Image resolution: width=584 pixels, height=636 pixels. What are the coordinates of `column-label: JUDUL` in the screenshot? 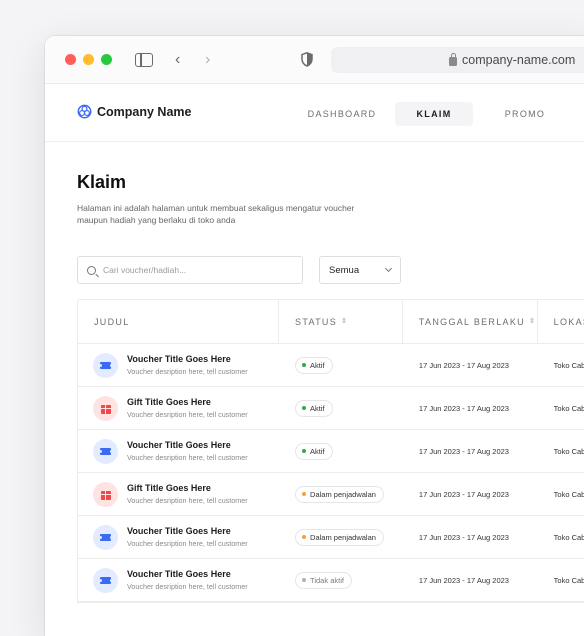 It's located at (112, 321).